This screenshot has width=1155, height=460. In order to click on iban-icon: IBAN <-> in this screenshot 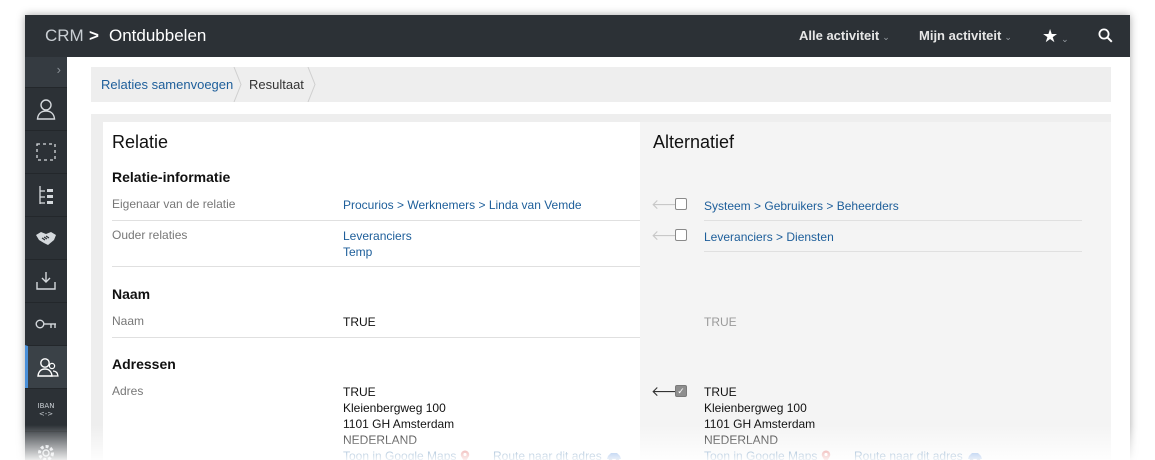, I will do `click(46, 410)`.